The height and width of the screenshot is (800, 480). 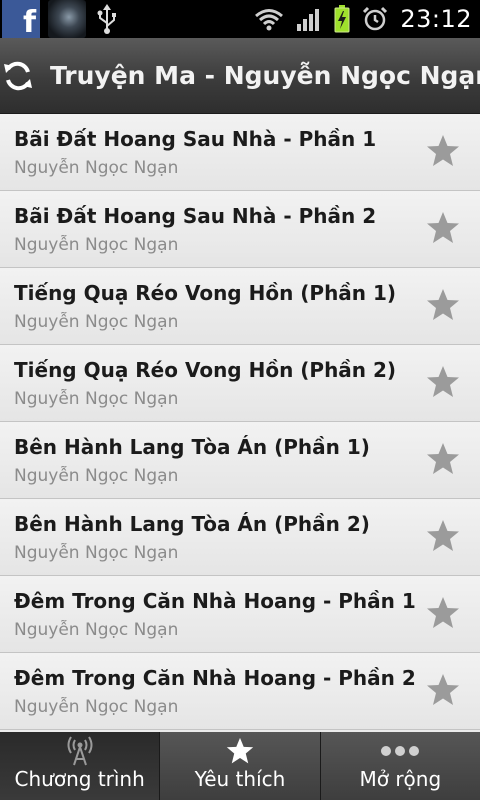 I want to click on broadcast-icon, so click(x=80, y=751).